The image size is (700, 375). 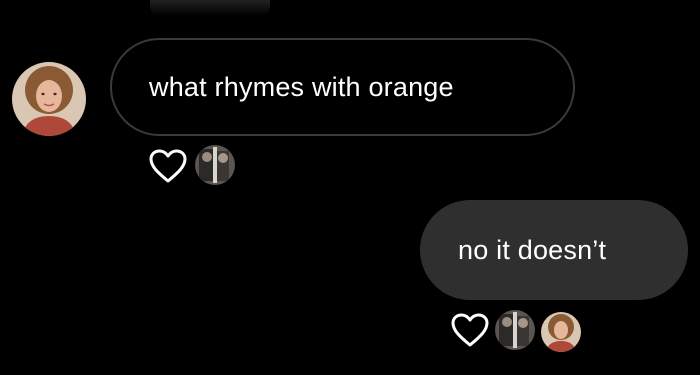 I want to click on outgoing-message-bubble: no it doesn’t, so click(x=554, y=250).